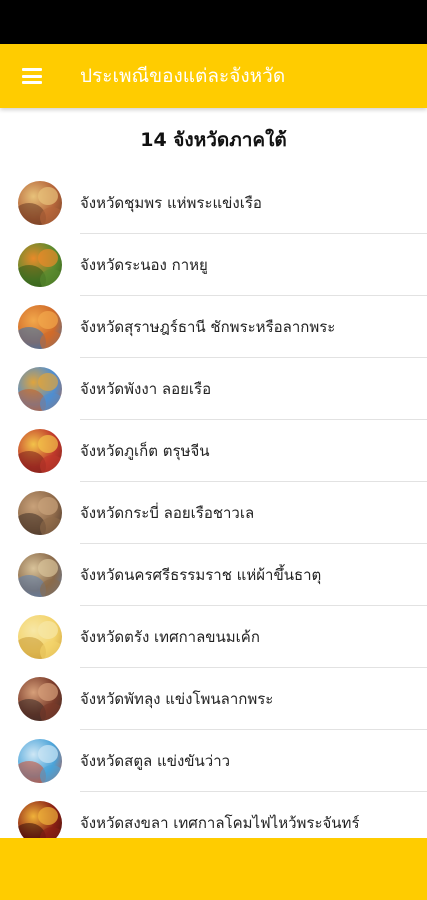  Describe the element at coordinates (213, 451) in the screenshot. I see `list-item: จังหวัดภูเก็ต ตรุษจีน` at that location.